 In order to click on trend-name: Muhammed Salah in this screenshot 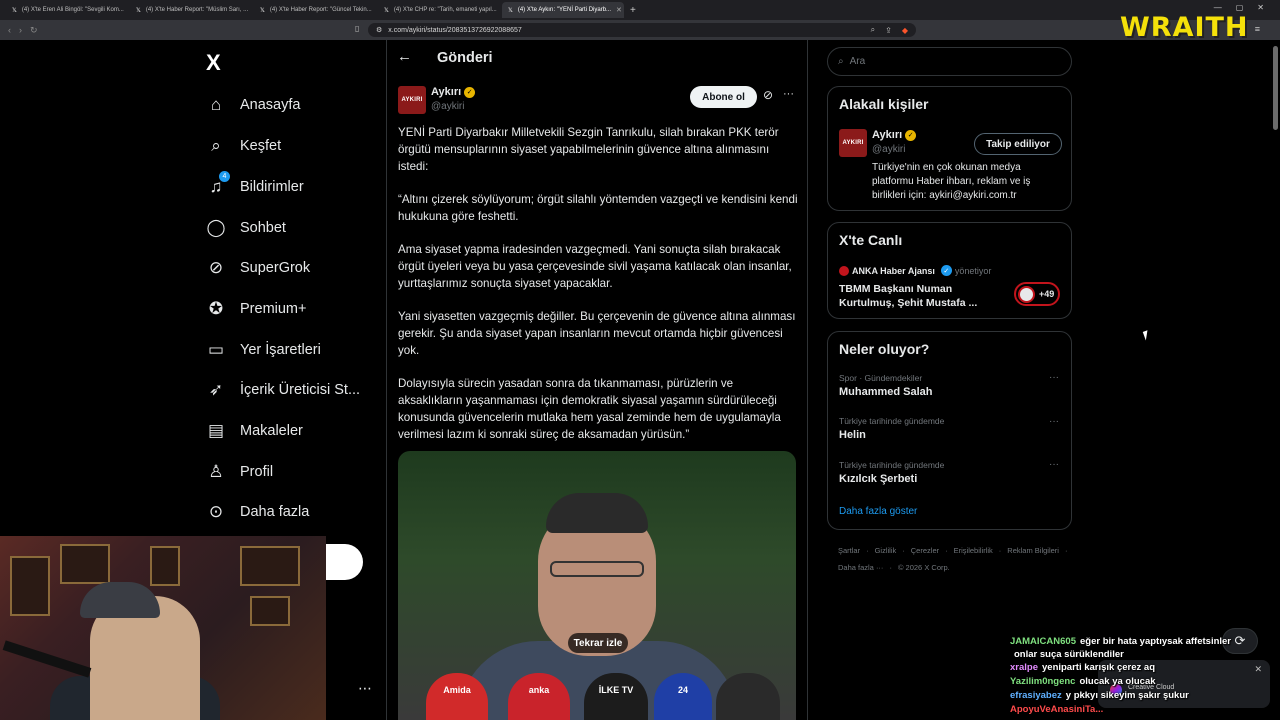, I will do `click(886, 392)`.